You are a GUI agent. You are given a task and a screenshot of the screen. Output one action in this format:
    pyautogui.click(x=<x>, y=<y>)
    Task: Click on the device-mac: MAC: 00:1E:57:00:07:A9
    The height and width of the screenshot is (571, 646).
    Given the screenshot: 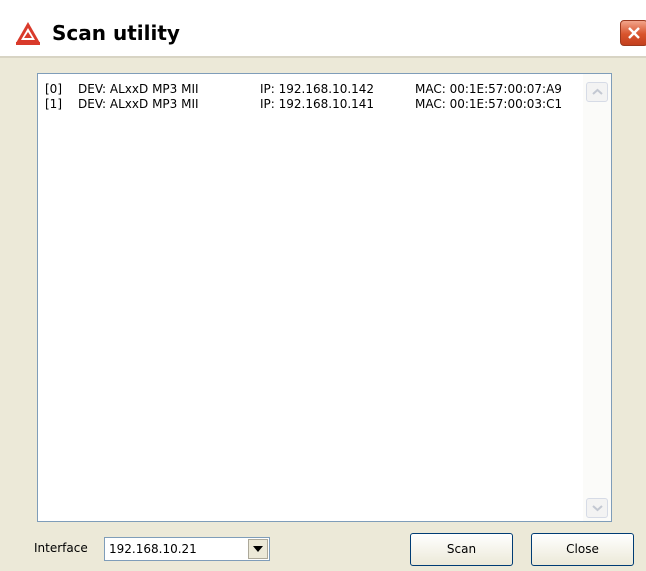 What is the action you would take?
    pyautogui.click(x=488, y=89)
    